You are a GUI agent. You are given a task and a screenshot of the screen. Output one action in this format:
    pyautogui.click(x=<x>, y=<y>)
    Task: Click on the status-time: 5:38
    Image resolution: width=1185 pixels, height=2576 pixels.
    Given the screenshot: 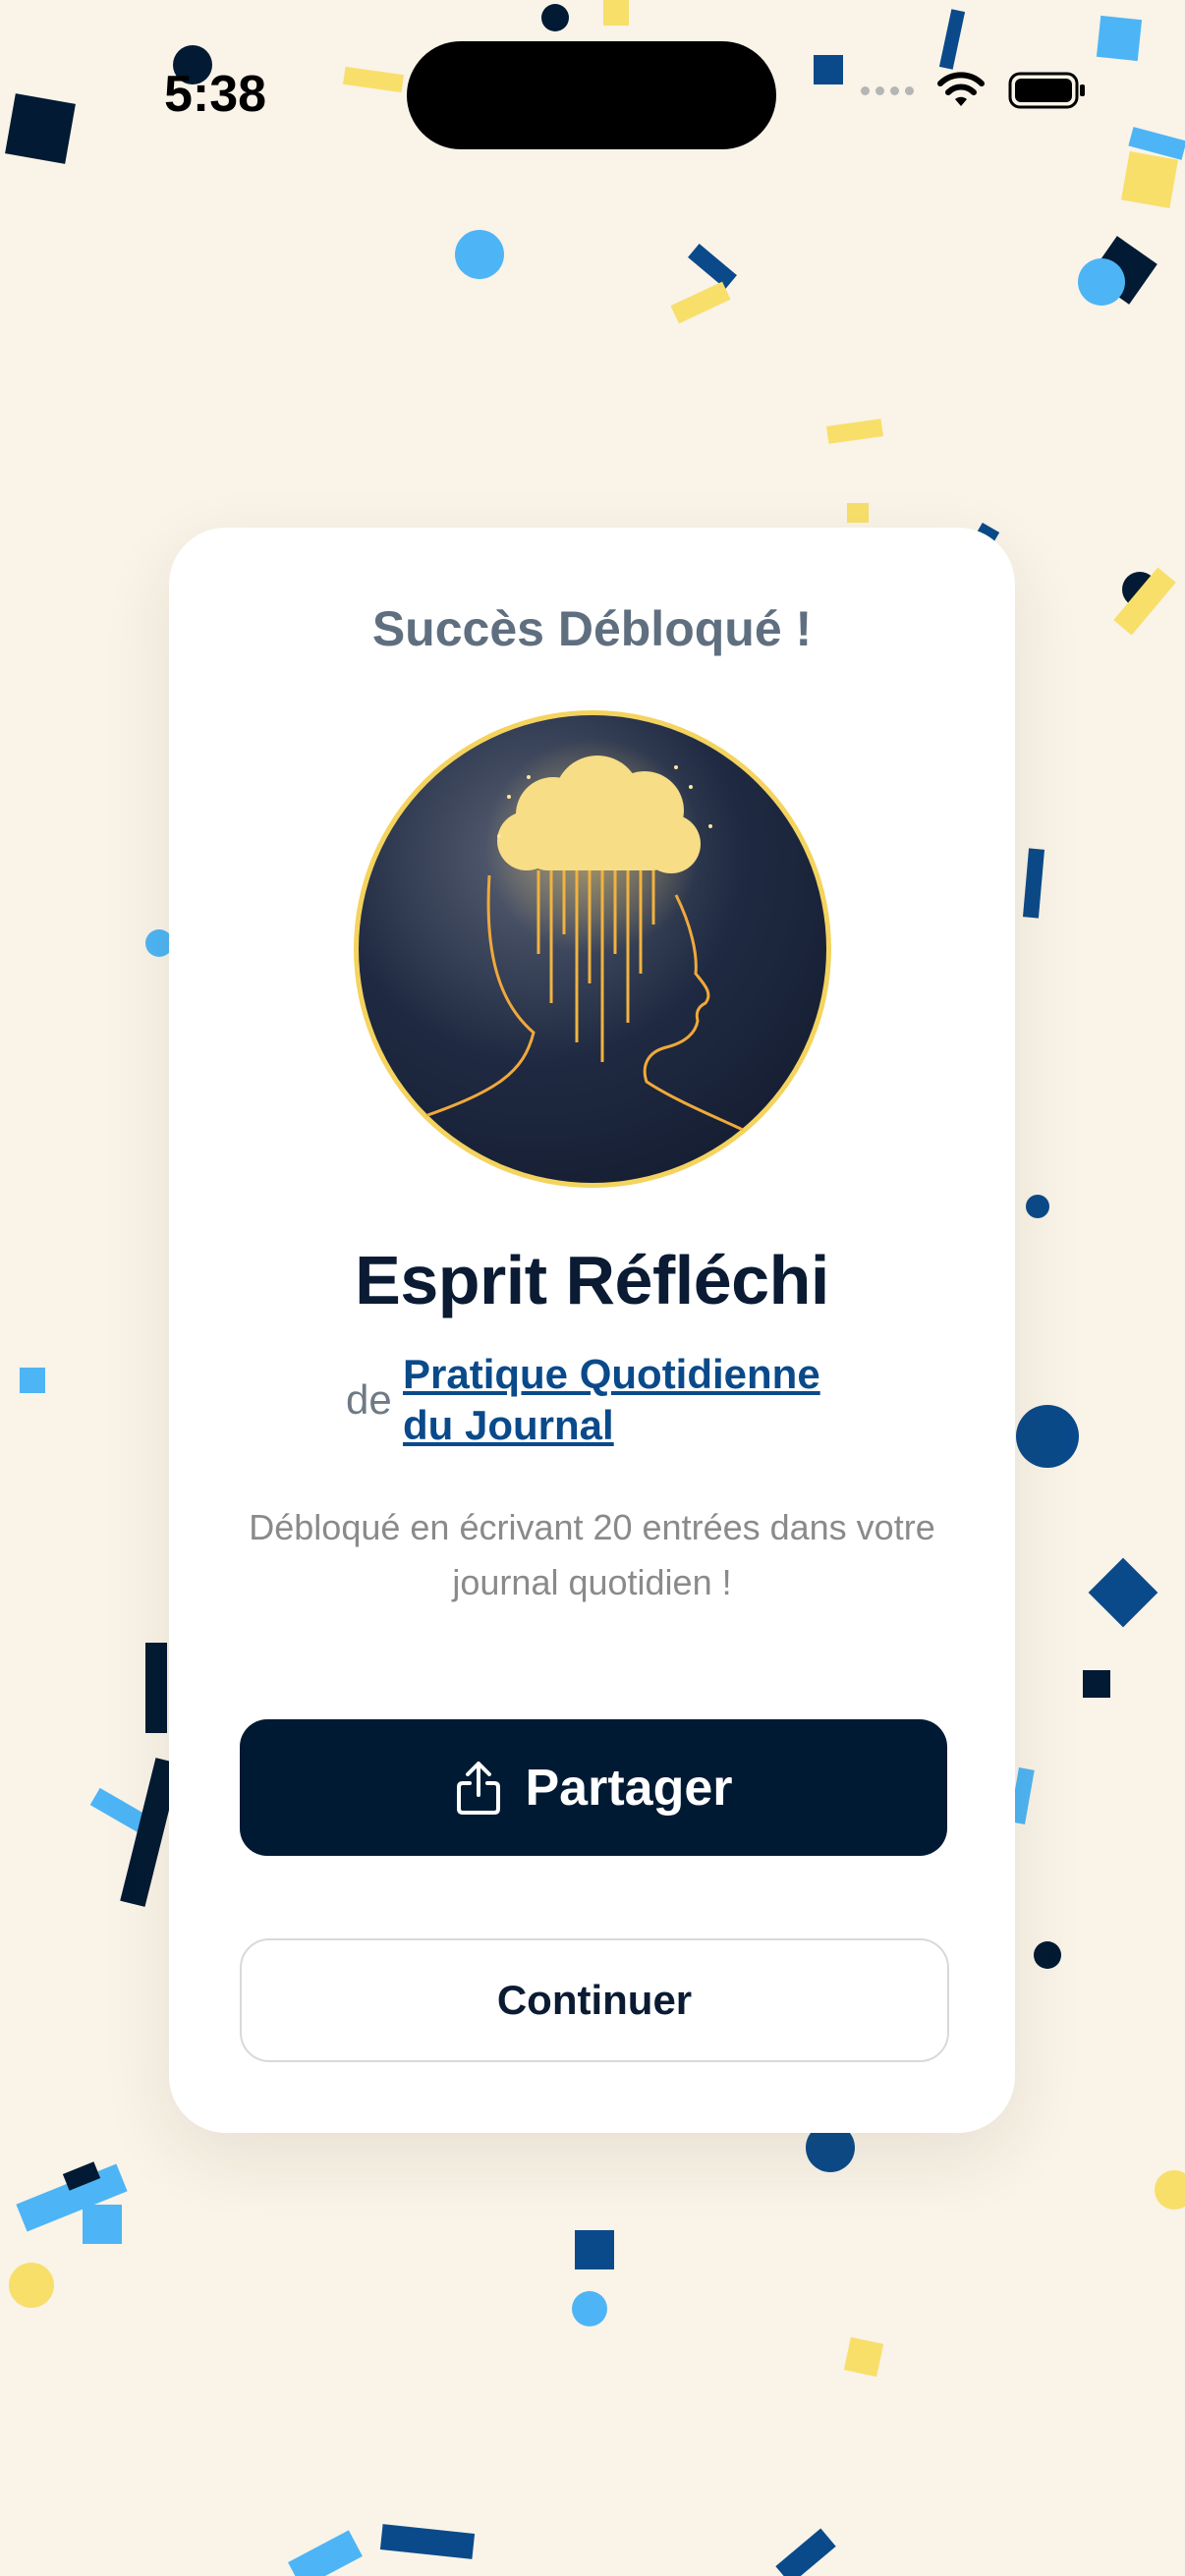 What is the action you would take?
    pyautogui.click(x=216, y=94)
    